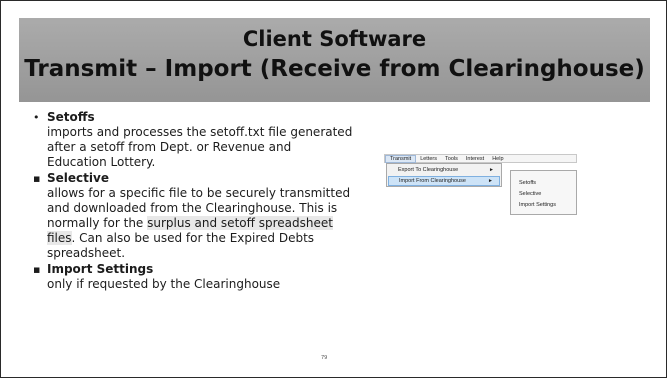 This screenshot has height=378, width=667. Describe the element at coordinates (547, 183) in the screenshot. I see `submenu-item-setoffs: Setoffs` at that location.